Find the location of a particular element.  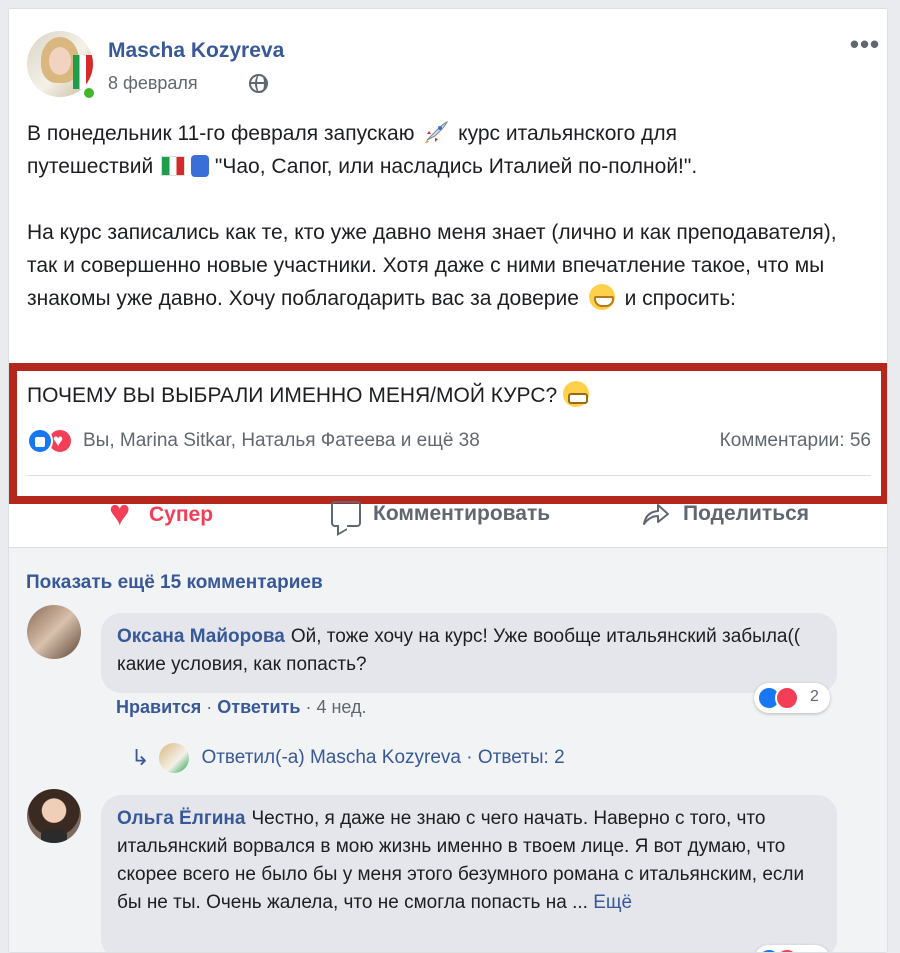

post-text-line1b: курс итальянского для is located at coordinates (567, 133).